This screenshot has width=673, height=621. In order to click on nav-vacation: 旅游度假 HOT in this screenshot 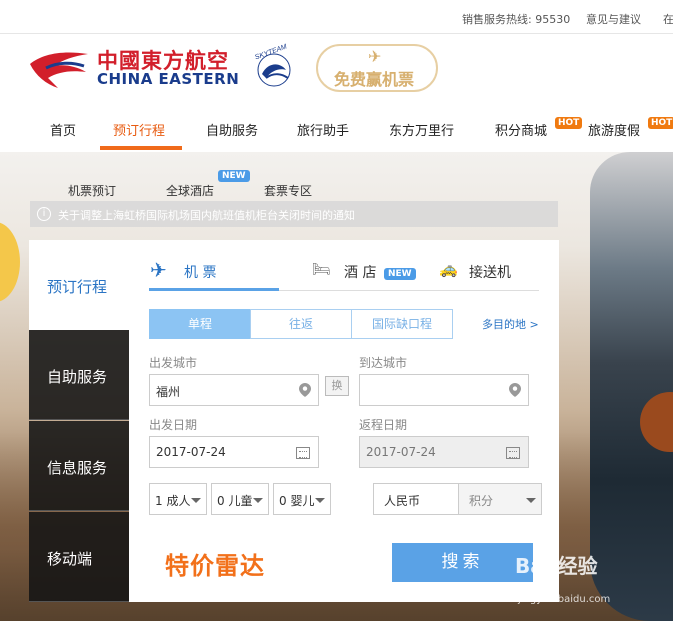, I will do `click(630, 128)`.